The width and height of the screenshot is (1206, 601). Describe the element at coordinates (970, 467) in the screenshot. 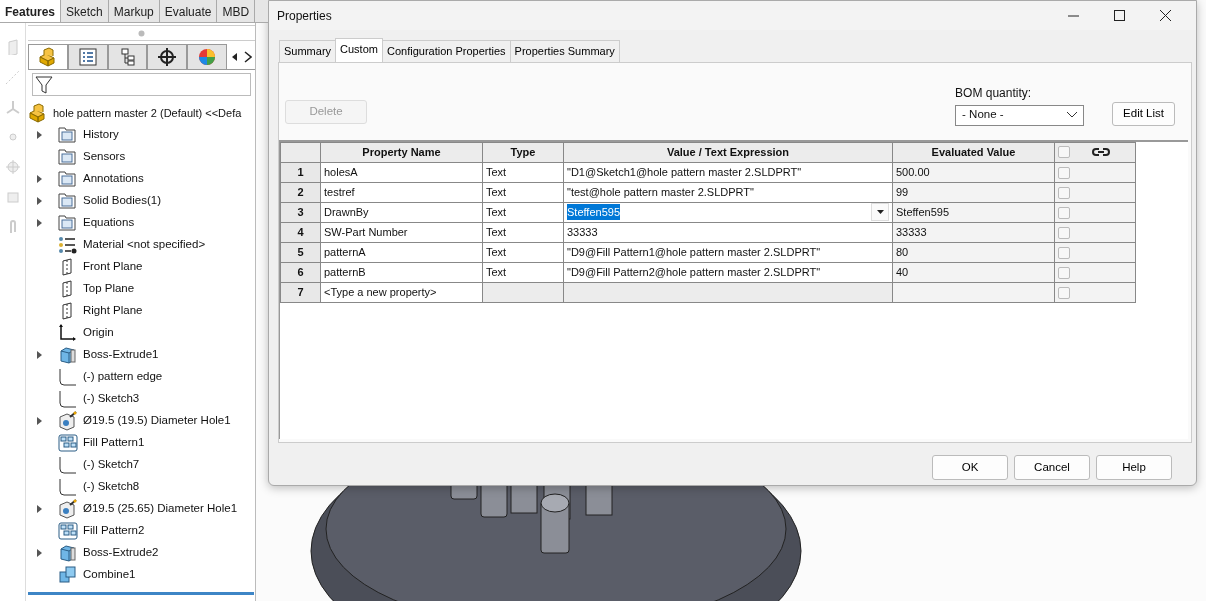

I see `dialog-button: OK` at that location.